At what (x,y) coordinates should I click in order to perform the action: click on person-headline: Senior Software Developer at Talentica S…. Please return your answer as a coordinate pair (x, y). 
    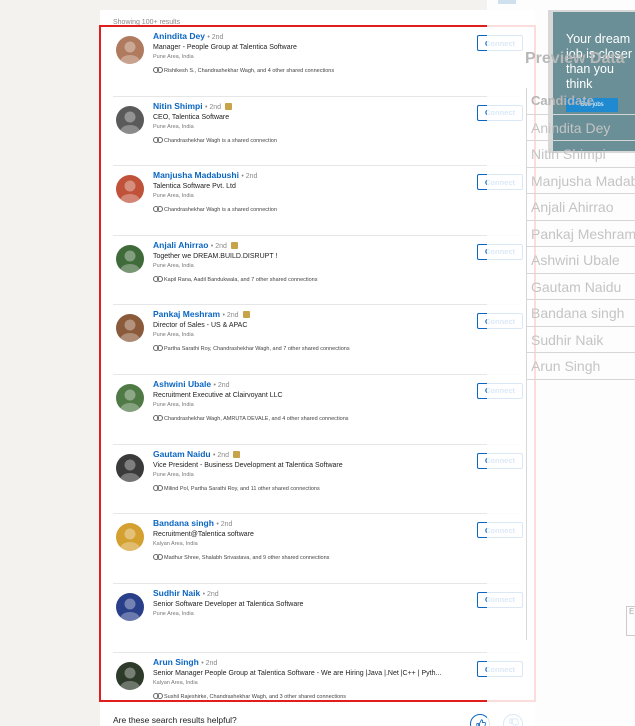
    Looking at the image, I should click on (228, 604).